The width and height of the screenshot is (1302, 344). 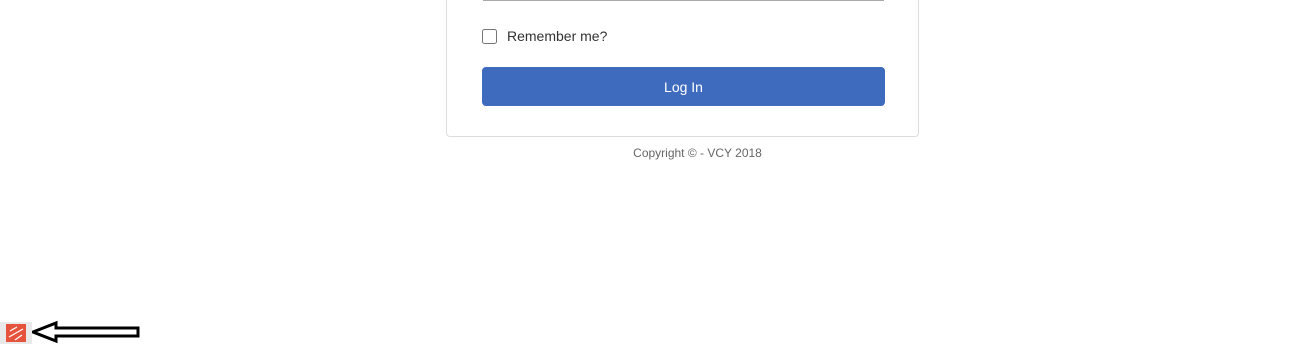 I want to click on left-arrow-icon, so click(x=86, y=332).